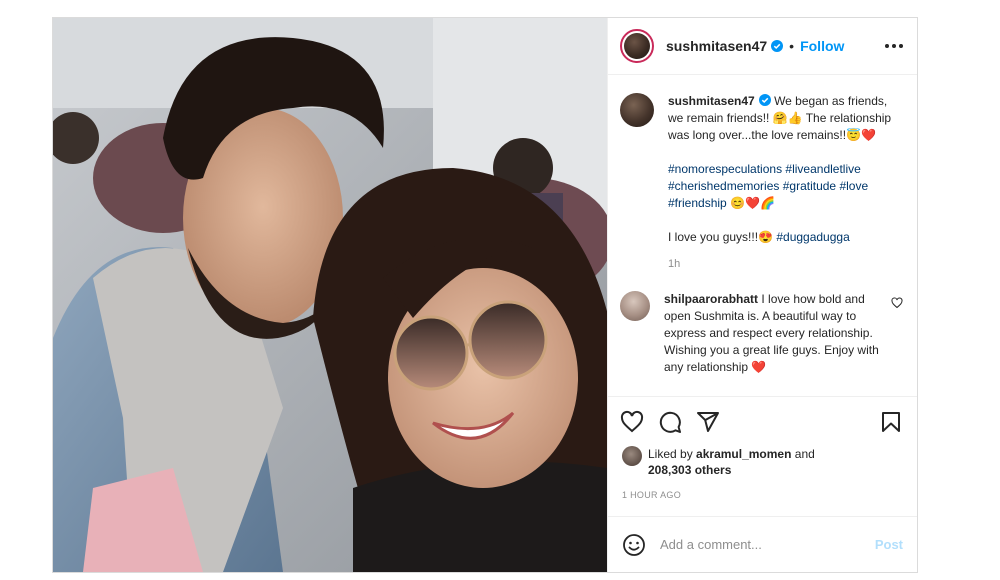 The image size is (1000, 580). Describe the element at coordinates (784, 264) in the screenshot. I see `caption-age: 1h` at that location.